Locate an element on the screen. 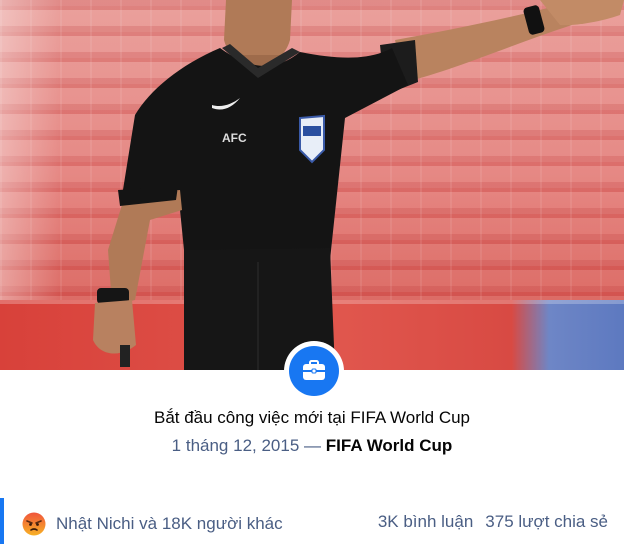  briefcase-icon is located at coordinates (314, 370).